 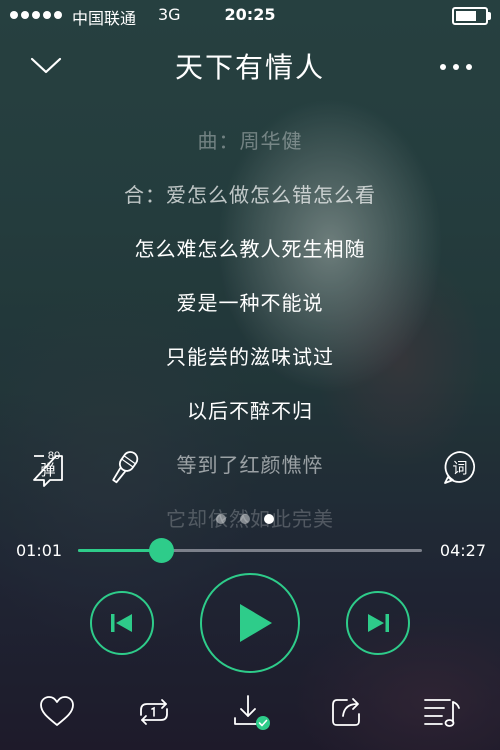 I want to click on next-track-button, so click(x=378, y=623).